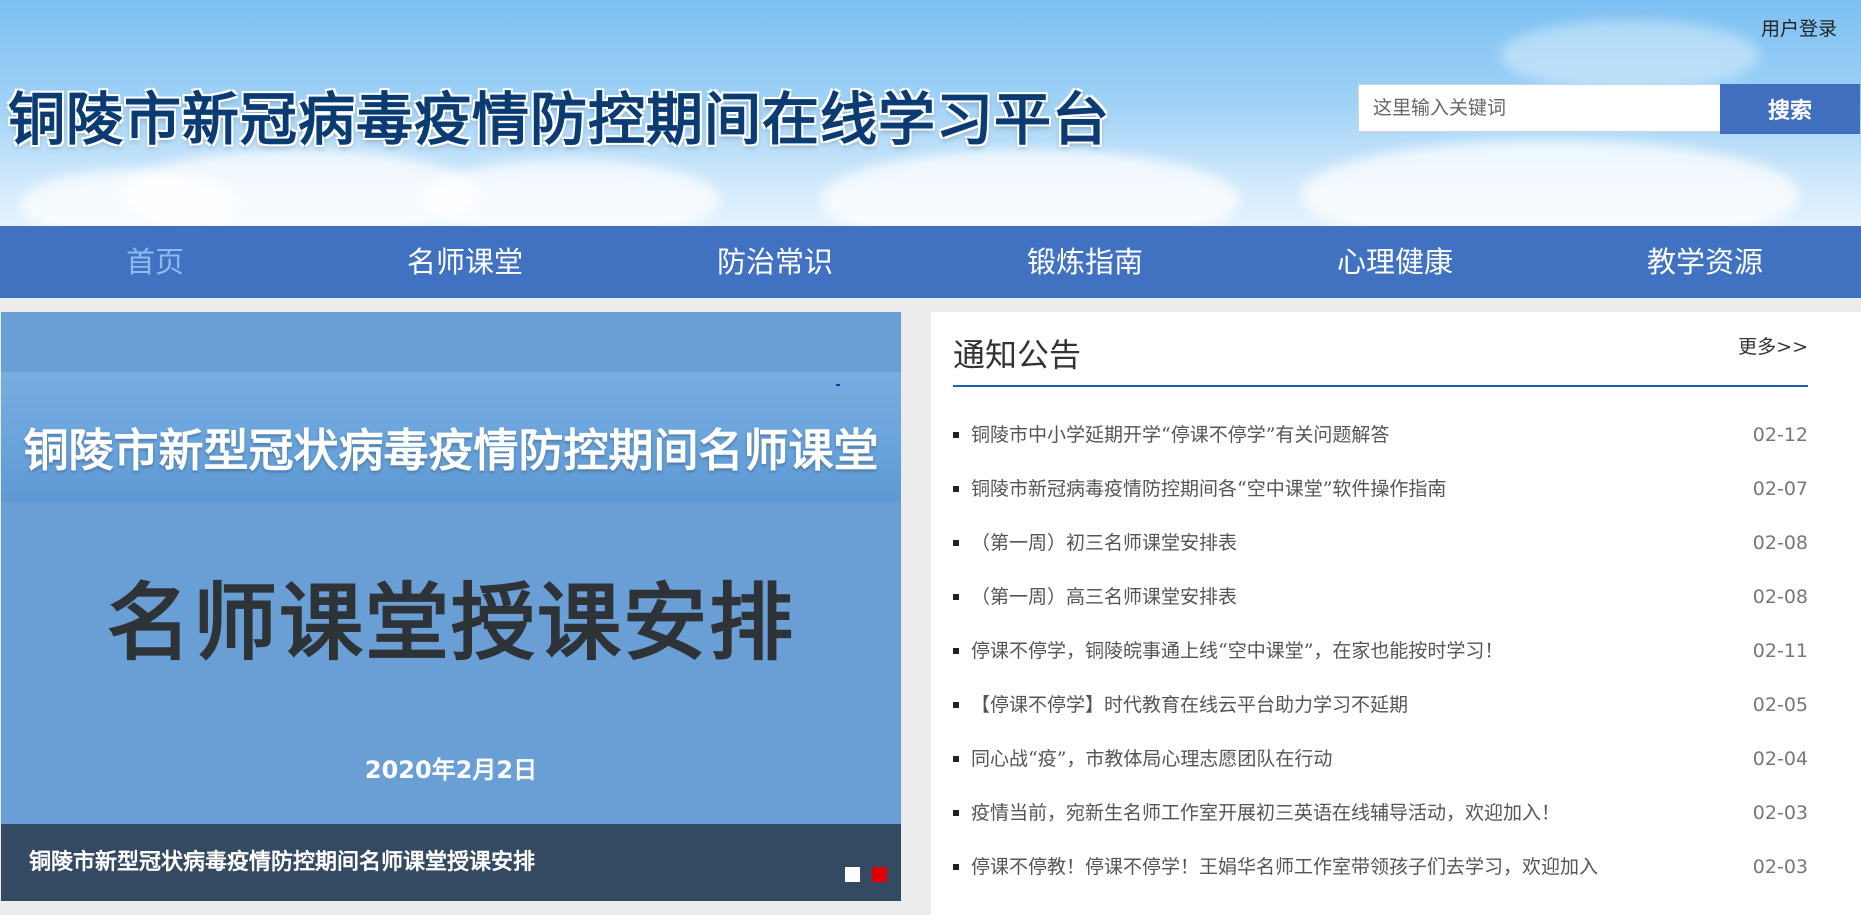 The image size is (1861, 915). I want to click on banner-date: 2020年2月2日, so click(451, 770).